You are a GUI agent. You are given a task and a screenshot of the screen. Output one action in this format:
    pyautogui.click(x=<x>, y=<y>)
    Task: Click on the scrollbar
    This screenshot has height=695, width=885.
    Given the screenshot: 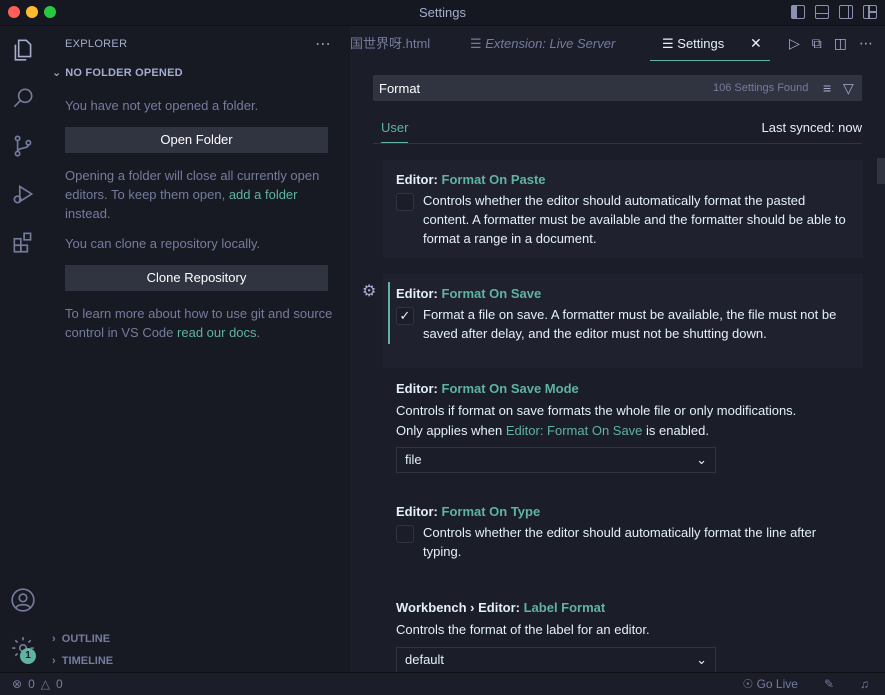 What is the action you would take?
    pyautogui.click(x=881, y=171)
    